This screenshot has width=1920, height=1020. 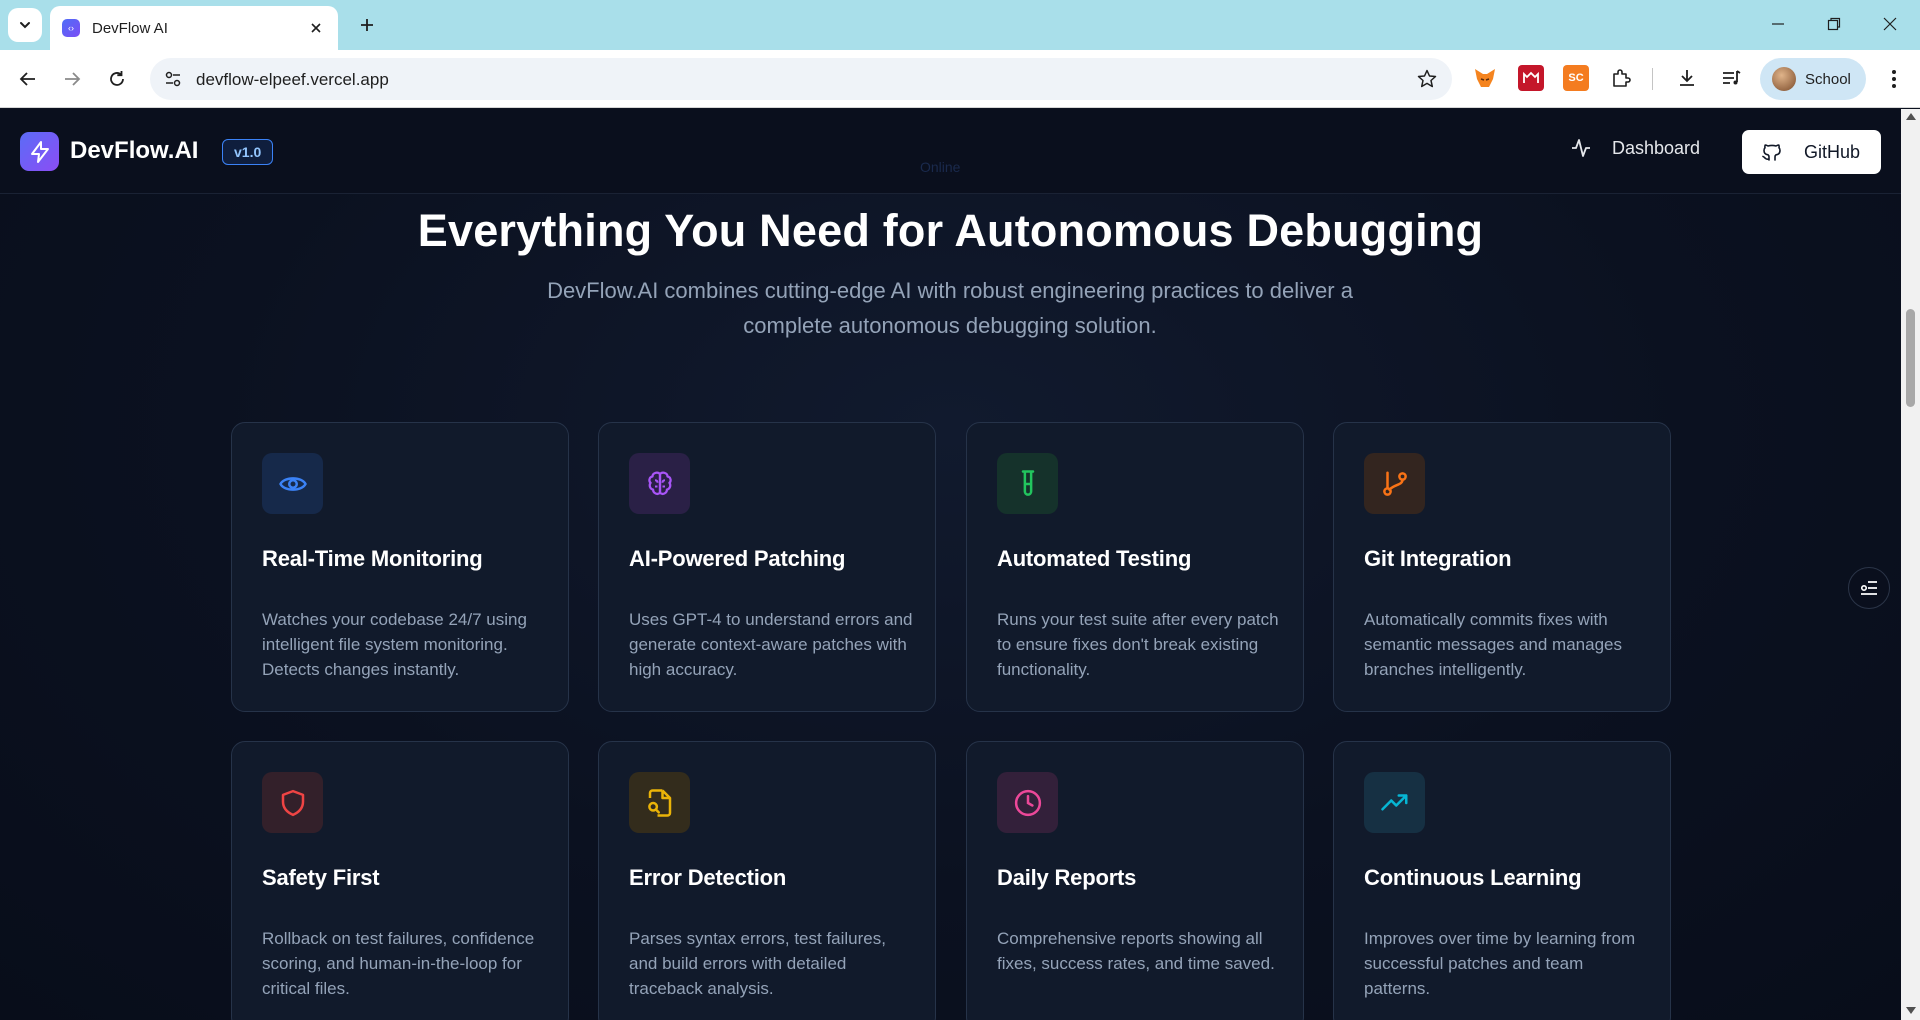 I want to click on github-label: GitHub, so click(x=1832, y=151).